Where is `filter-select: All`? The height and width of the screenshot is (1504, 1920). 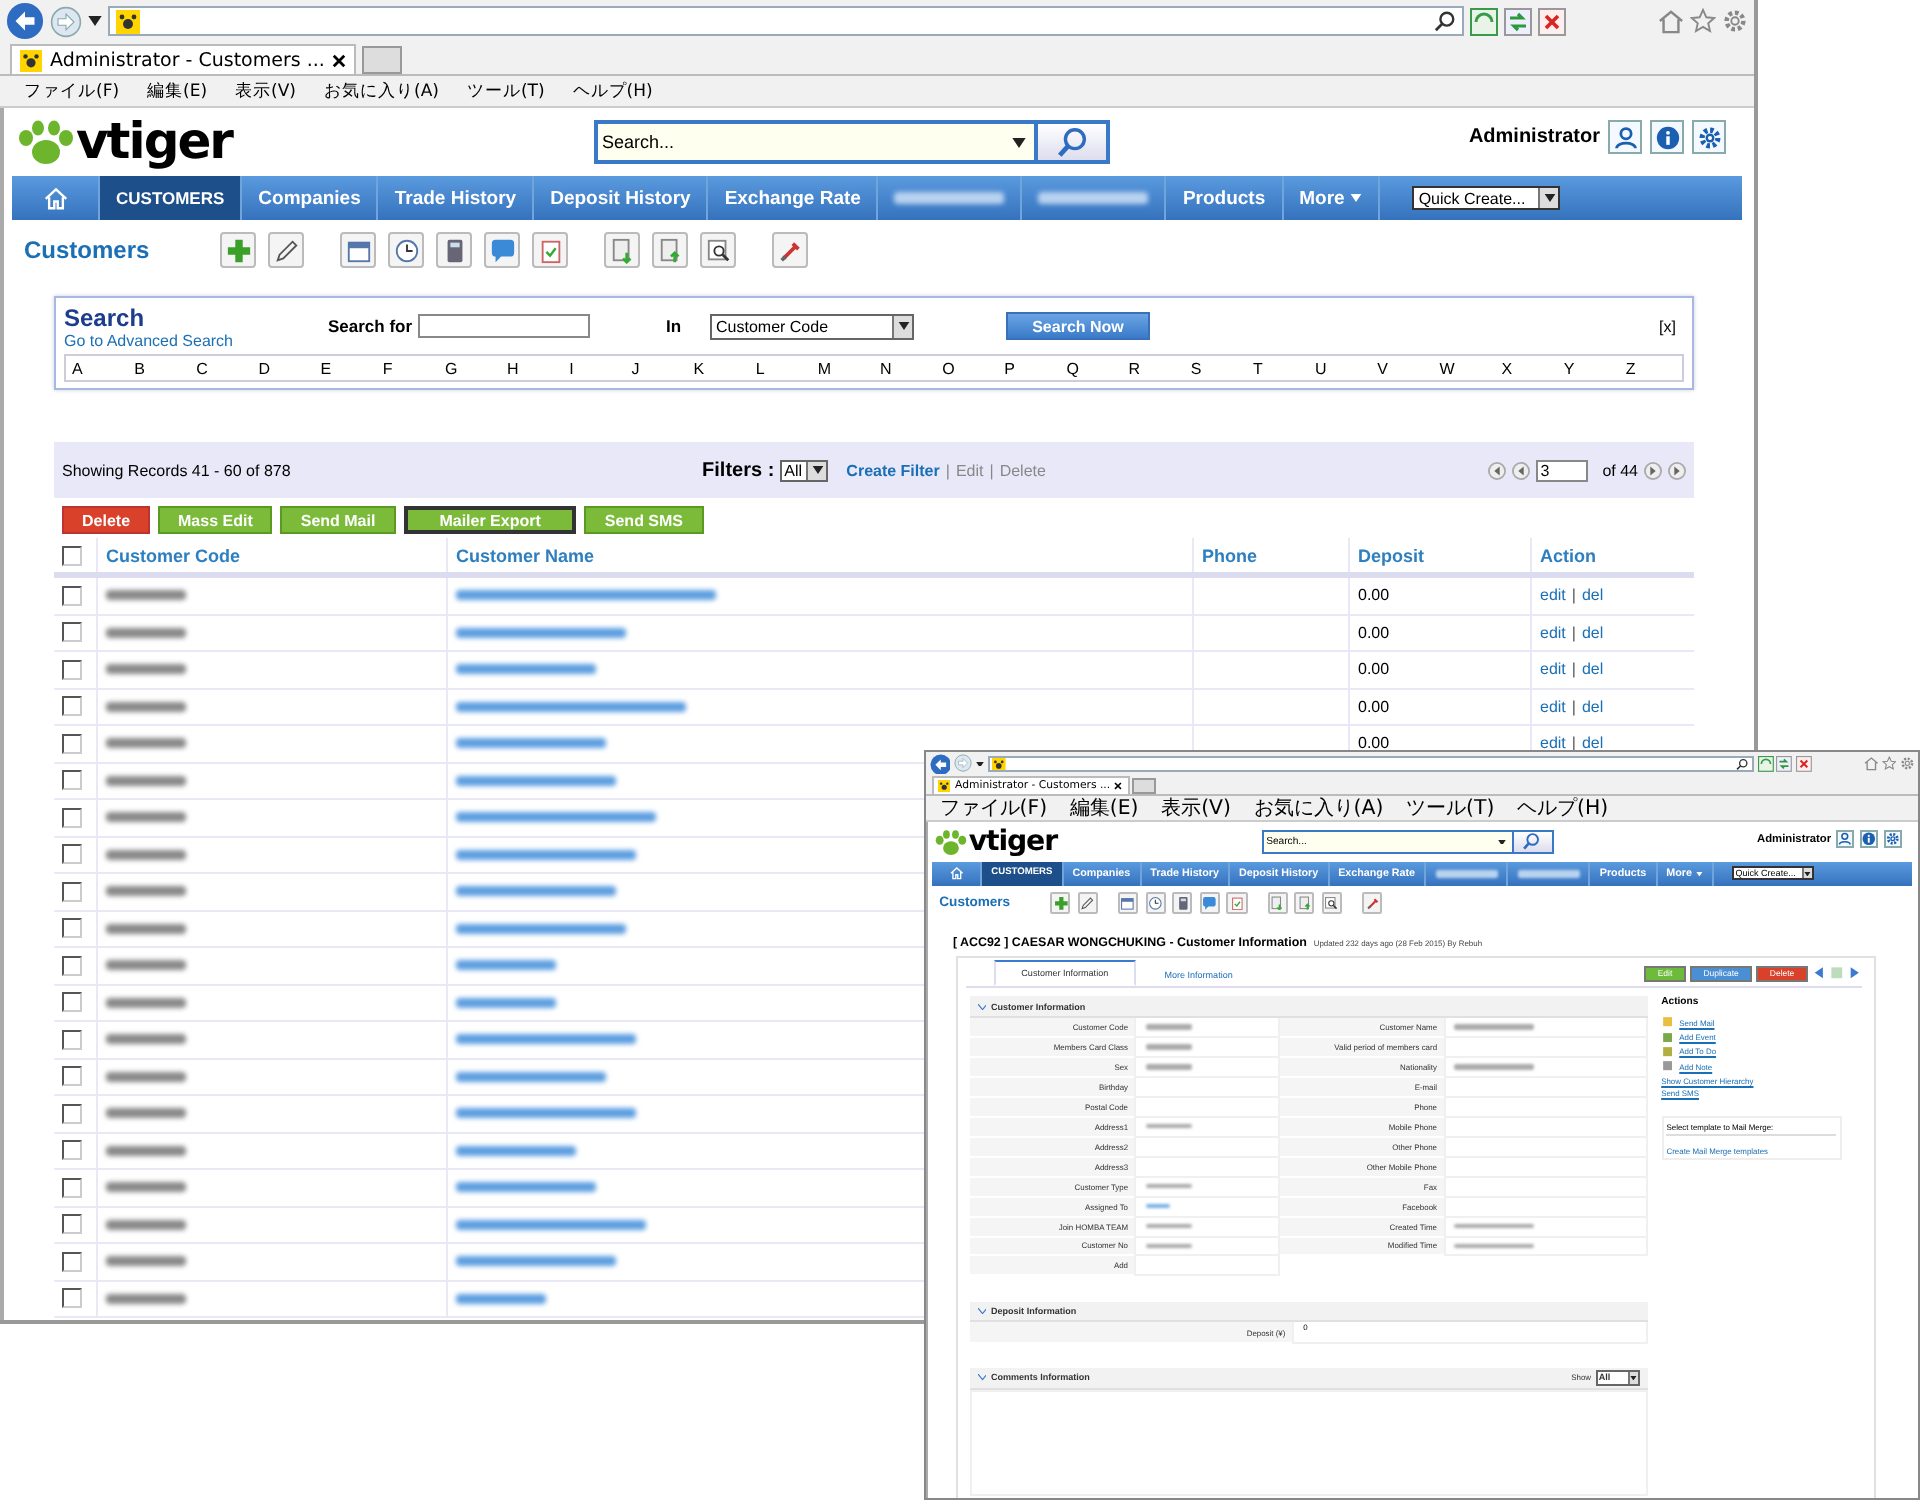
filter-select: All is located at coordinates (804, 470).